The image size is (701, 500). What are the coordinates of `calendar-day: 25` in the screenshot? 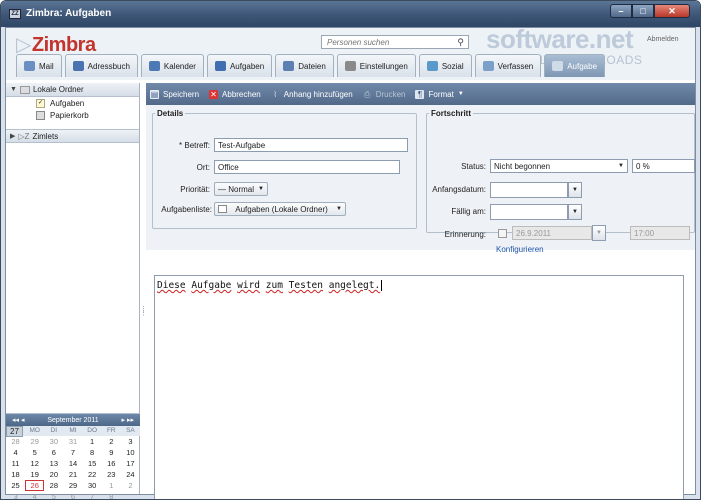 It's located at (15, 485).